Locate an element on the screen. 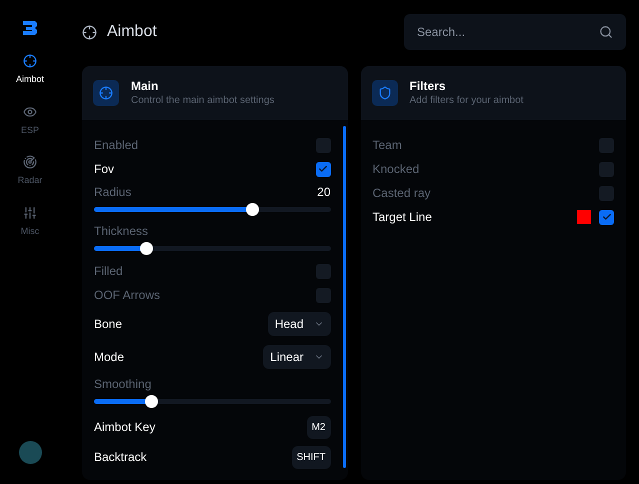  option-label: Team is located at coordinates (387, 145).